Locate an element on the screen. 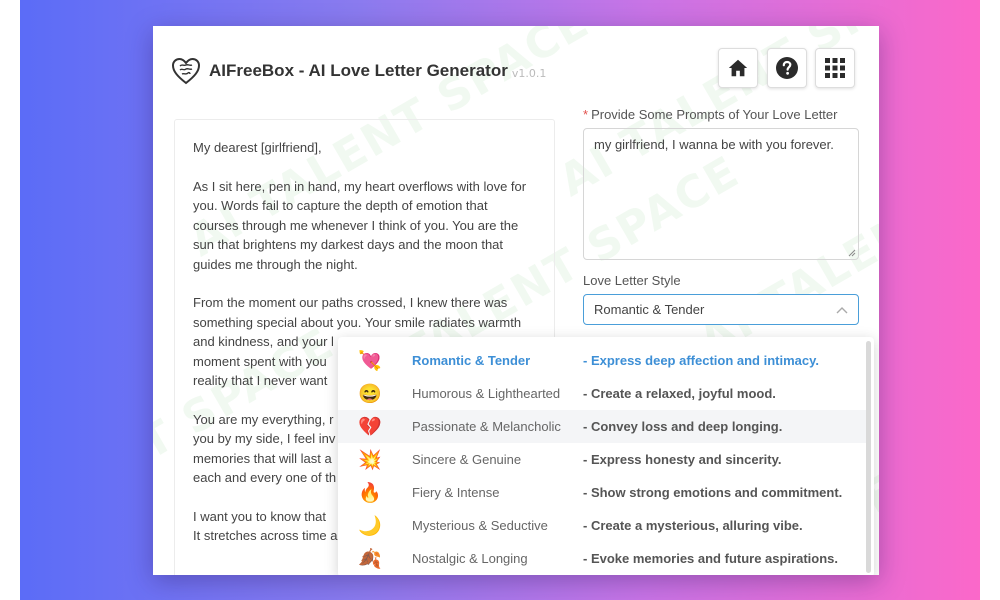 The image size is (1000, 600). apps-grid-button is located at coordinates (835, 68).